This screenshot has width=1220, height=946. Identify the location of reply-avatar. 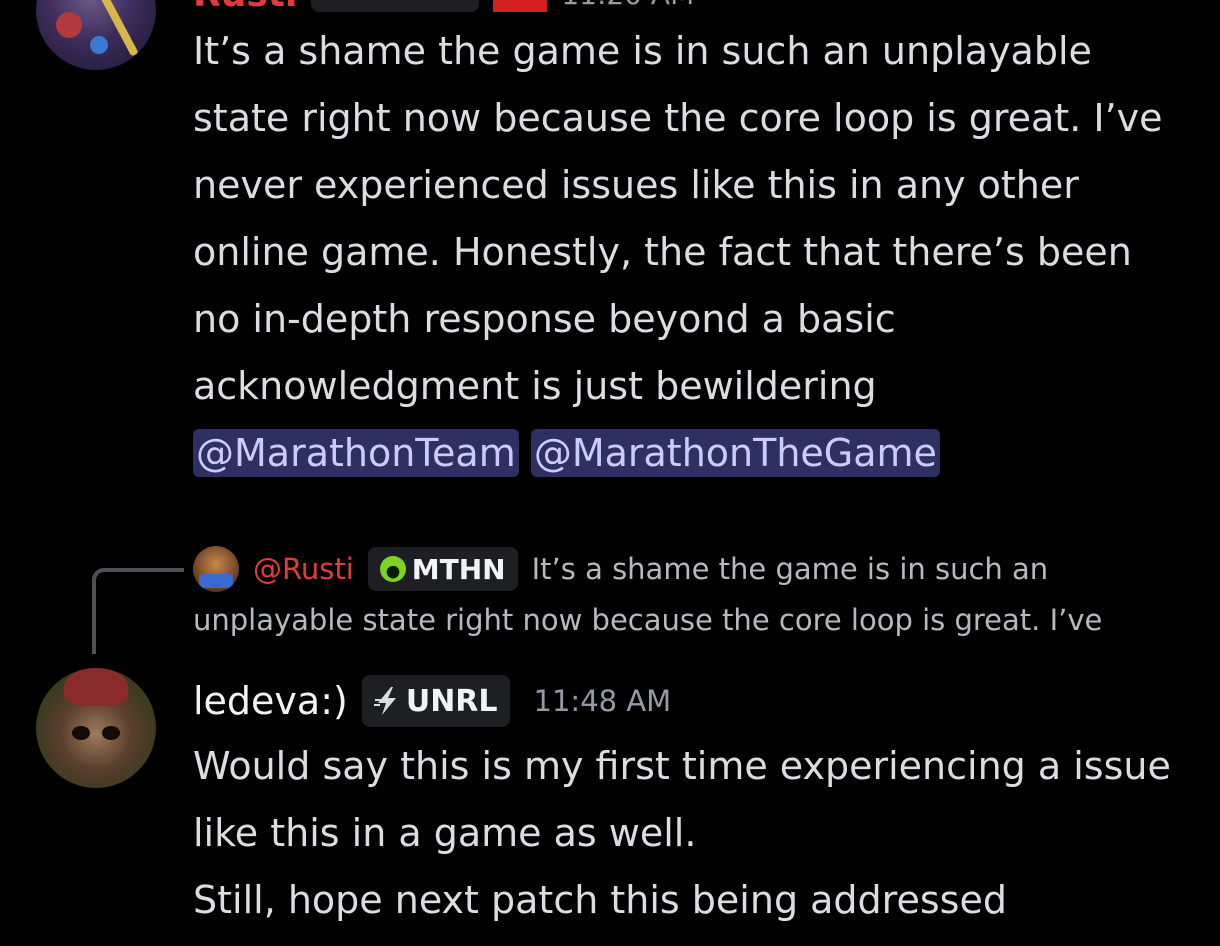
(216, 569).